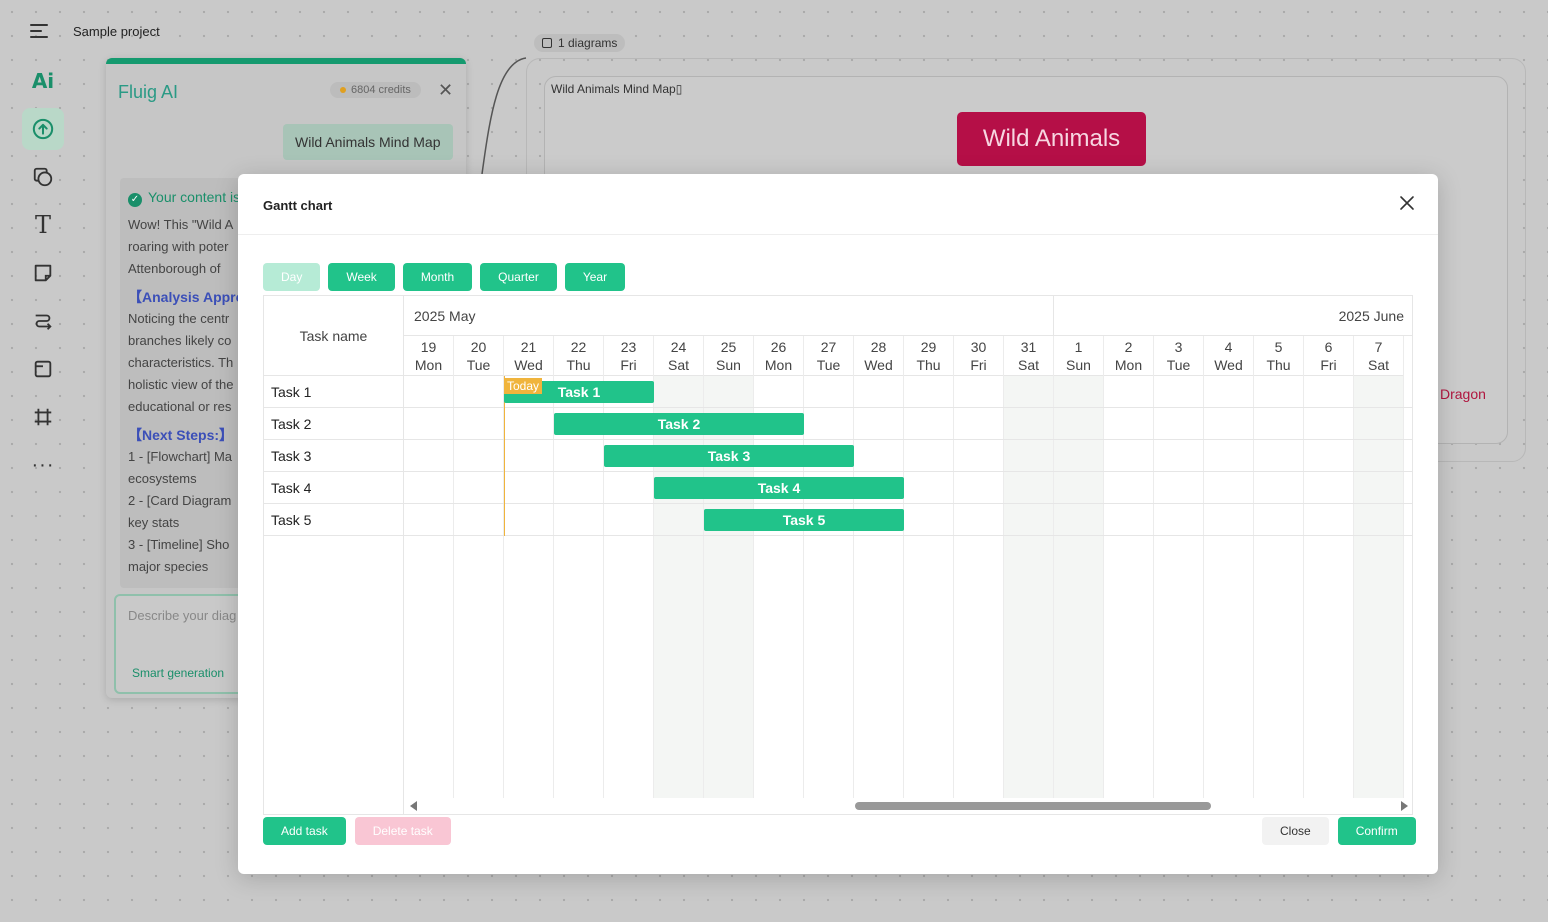  Describe the element at coordinates (333, 488) in the screenshot. I see `task-name-row: Task 4` at that location.